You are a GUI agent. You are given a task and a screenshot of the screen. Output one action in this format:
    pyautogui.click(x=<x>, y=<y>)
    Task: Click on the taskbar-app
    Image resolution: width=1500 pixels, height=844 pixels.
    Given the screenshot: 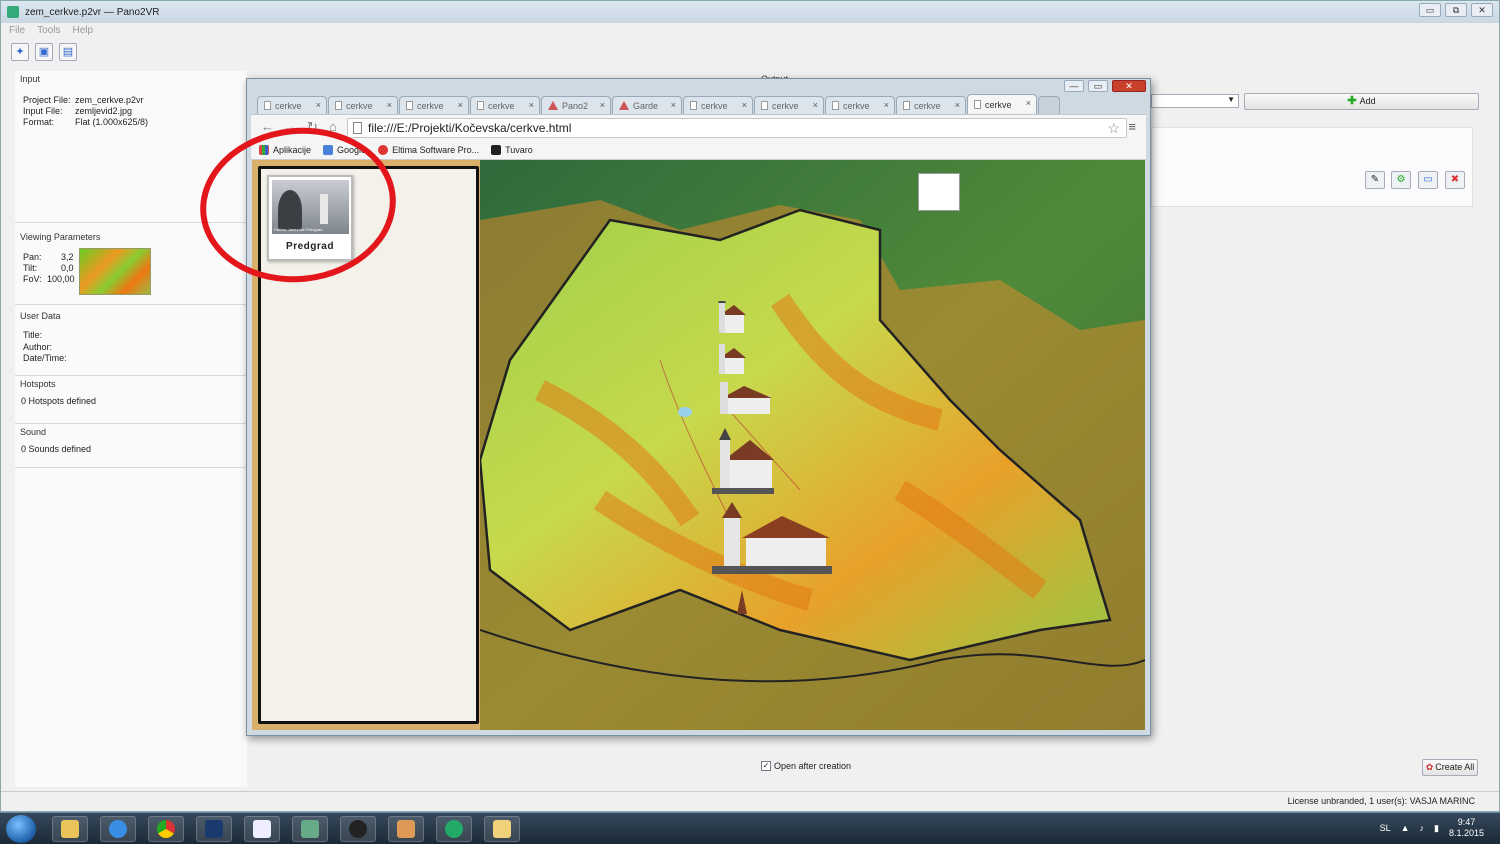 What is the action you would take?
    pyautogui.click(x=262, y=829)
    